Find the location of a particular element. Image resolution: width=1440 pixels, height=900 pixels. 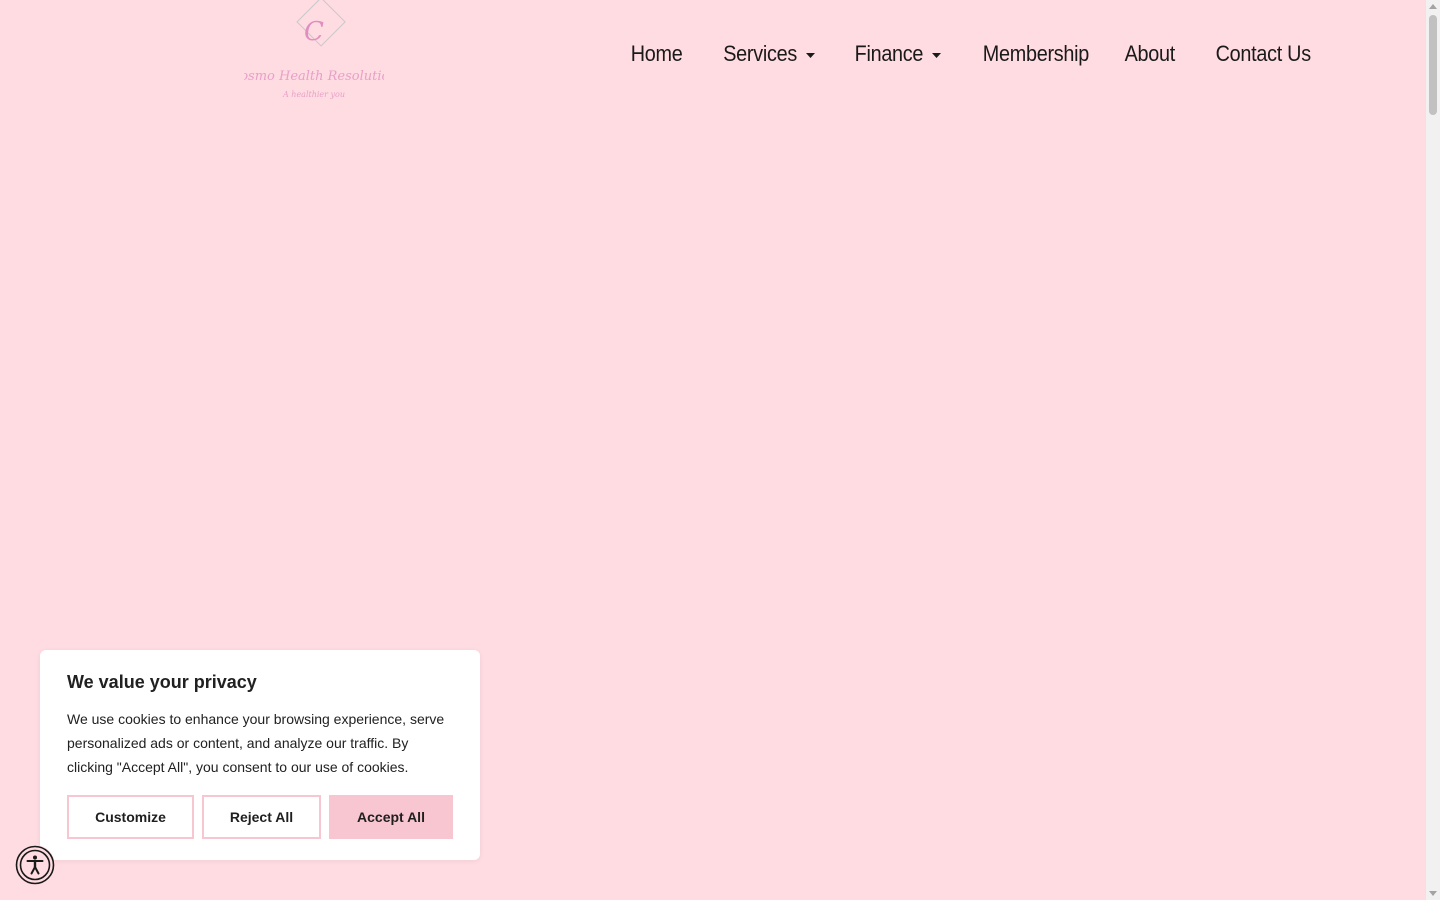

nav-item-label: Membership is located at coordinates (1036, 53).